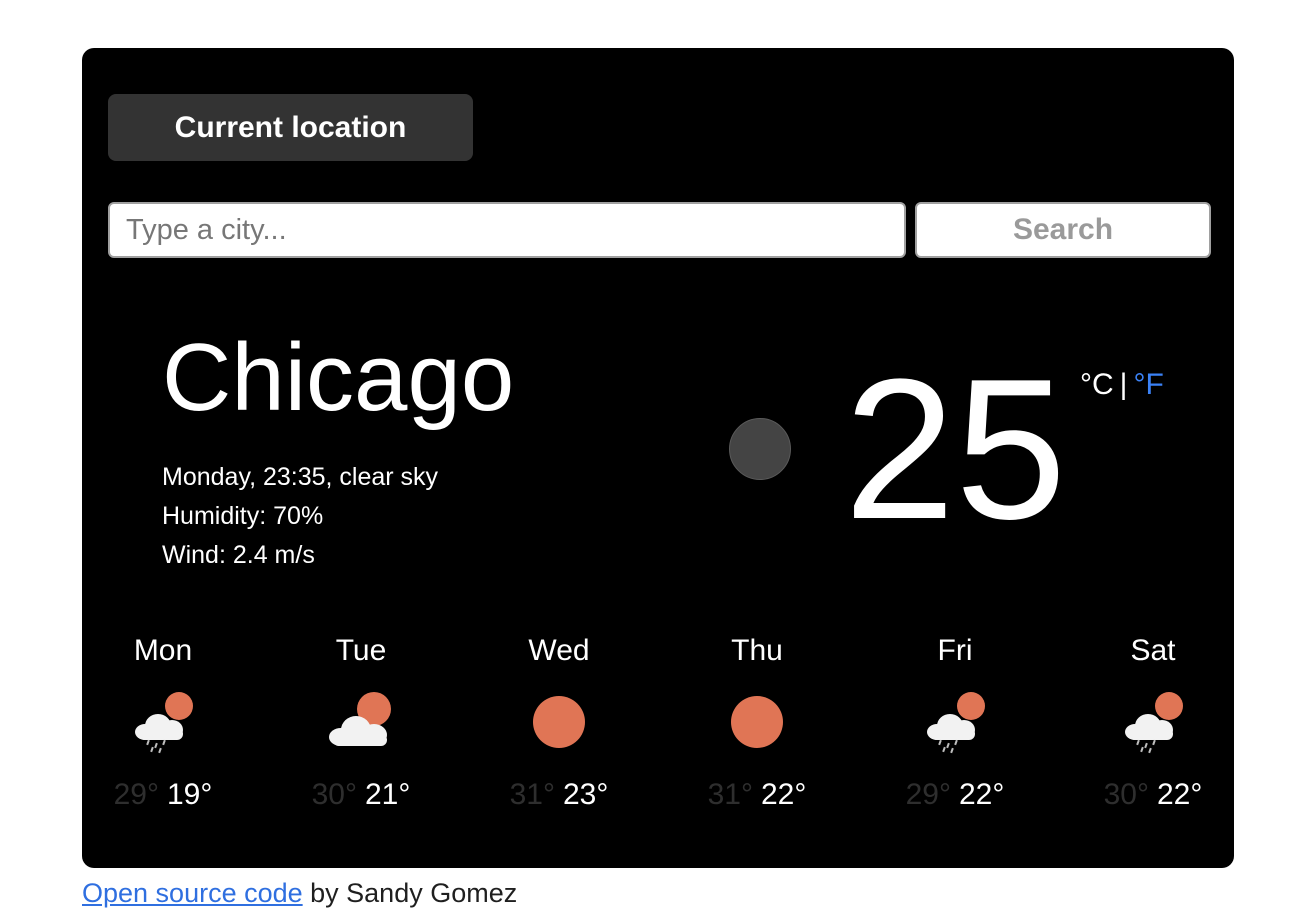 The height and width of the screenshot is (924, 1316). What do you see at coordinates (1063, 230) in the screenshot?
I see `search-button: Search` at bounding box center [1063, 230].